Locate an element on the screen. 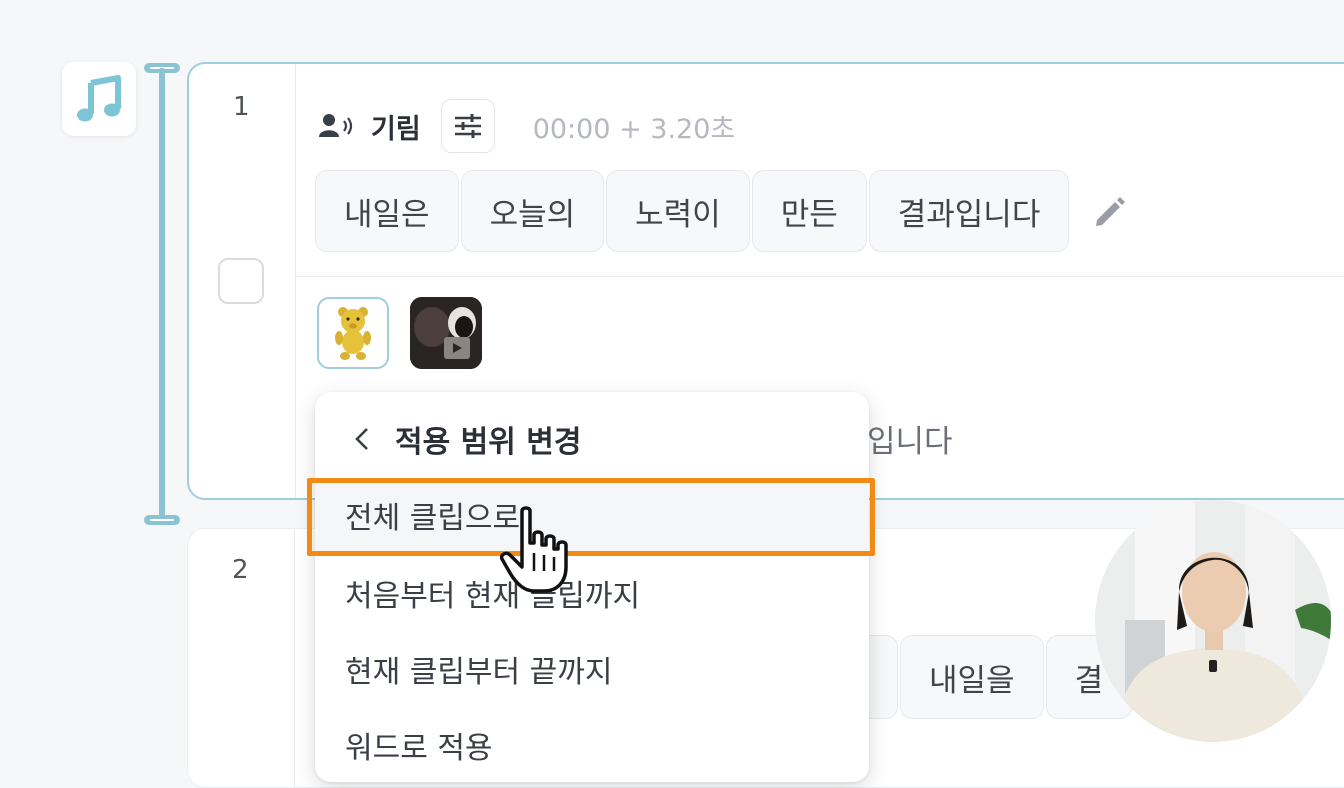 This screenshot has height=788, width=1344. clip-timecode: 00:00 + 3.20초 is located at coordinates (634, 129).